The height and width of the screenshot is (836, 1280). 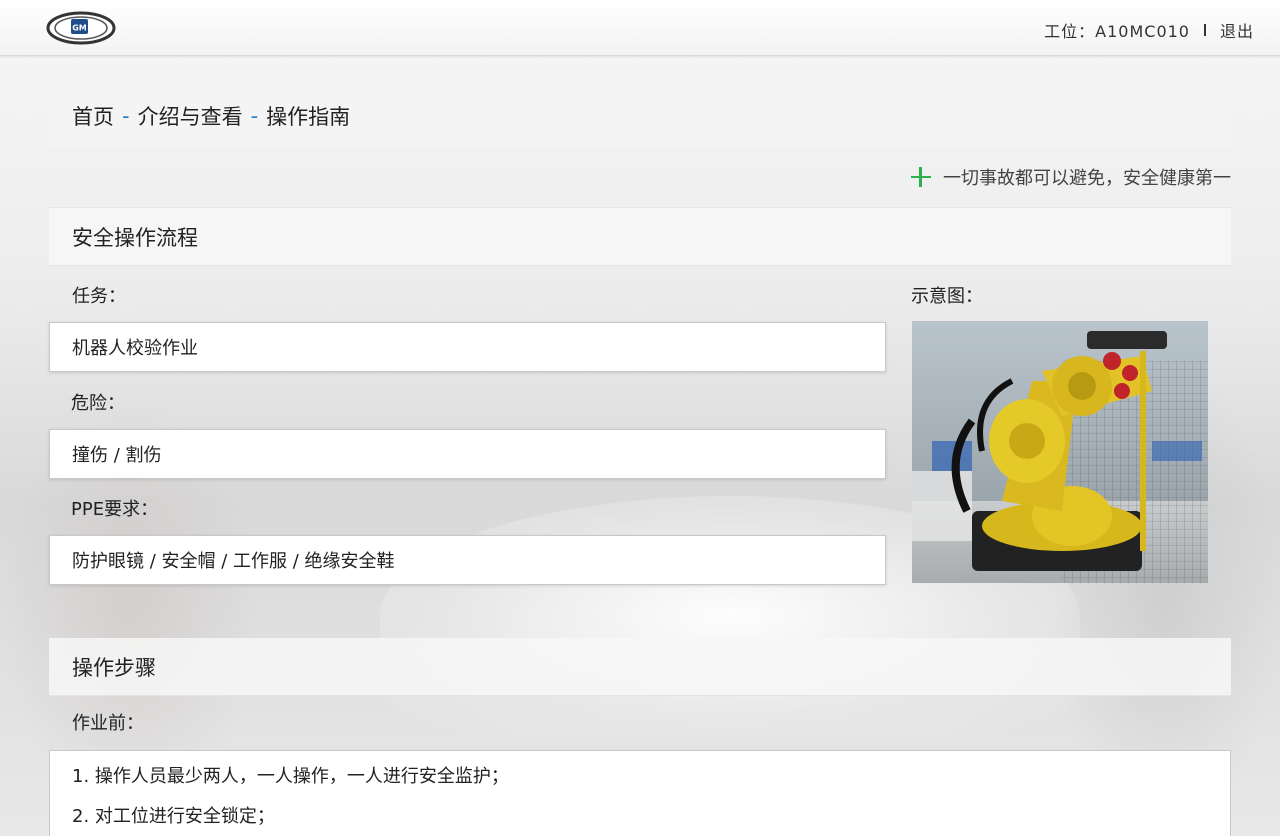 What do you see at coordinates (640, 237) in the screenshot?
I see `safety-flow-header: 安全操作流程` at bounding box center [640, 237].